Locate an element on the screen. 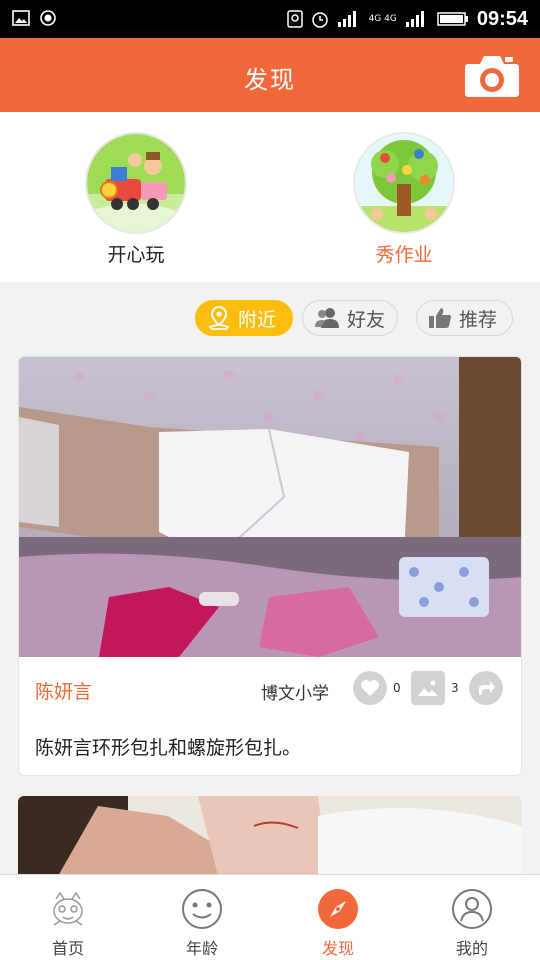 The image size is (540, 960). gallery-icon is located at coordinates (21, 18).